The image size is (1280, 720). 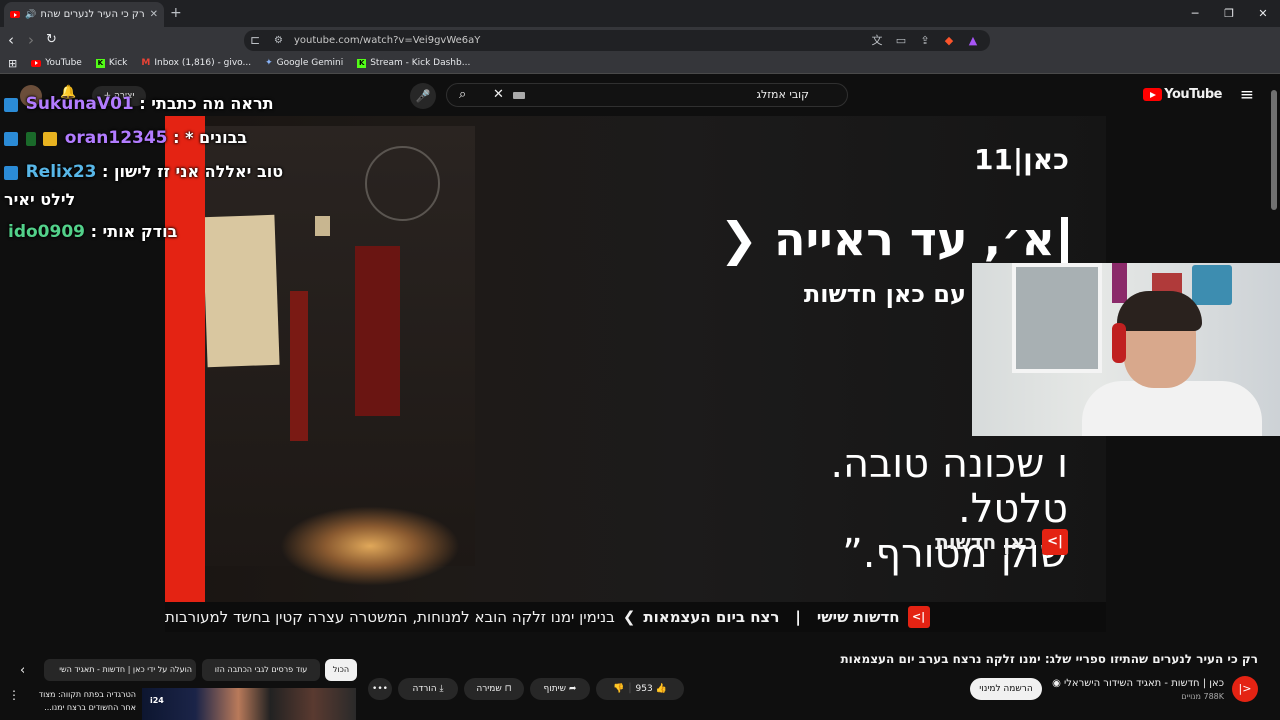 I want to click on chip-more-about-story: עוד פרסים לגבי הכתבה הזו, so click(x=261, y=670).